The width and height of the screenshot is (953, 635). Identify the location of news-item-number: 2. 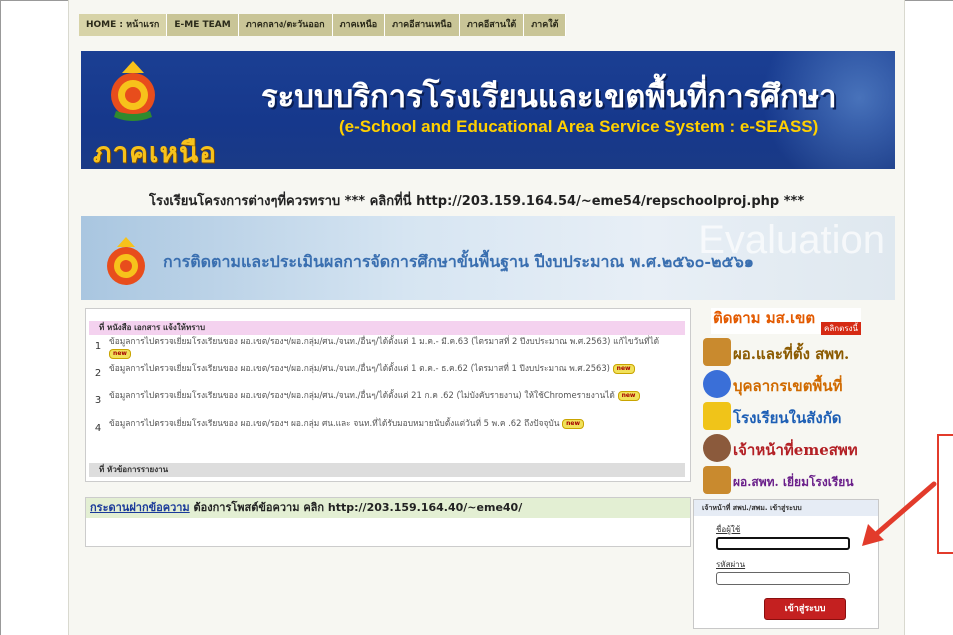
(98, 373).